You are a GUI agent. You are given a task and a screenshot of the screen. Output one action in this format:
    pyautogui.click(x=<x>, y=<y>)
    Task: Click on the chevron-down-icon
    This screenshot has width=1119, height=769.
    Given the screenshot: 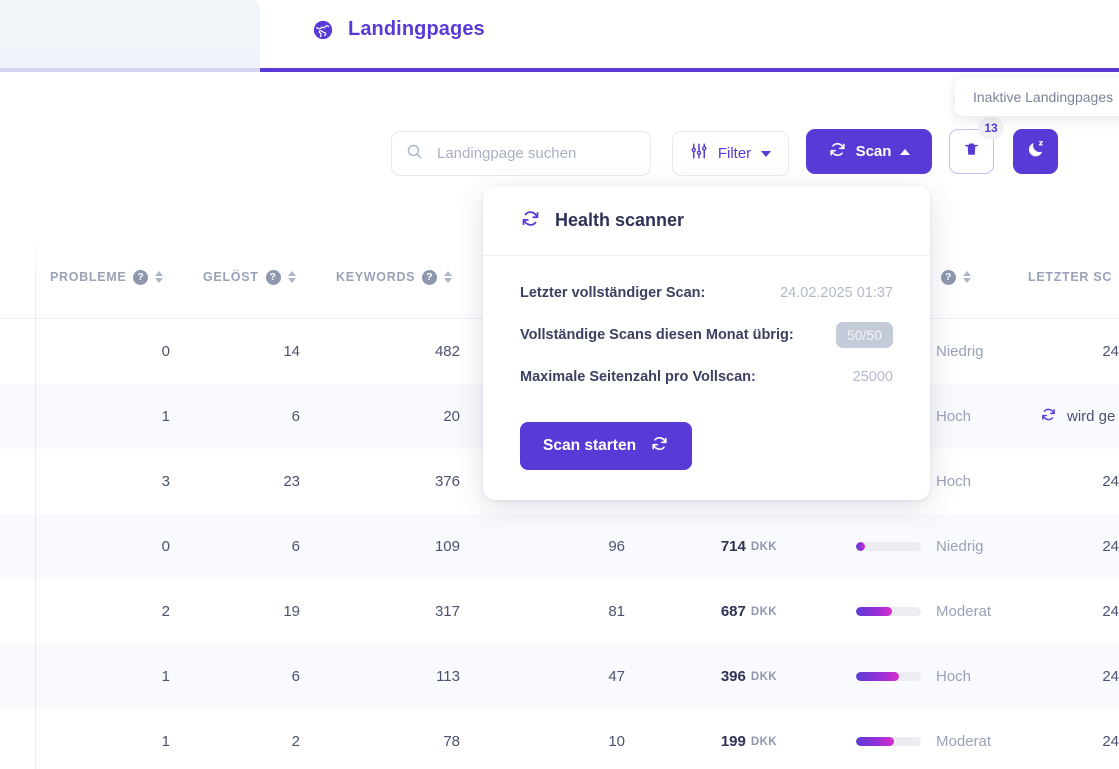 What is the action you would take?
    pyautogui.click(x=766, y=153)
    